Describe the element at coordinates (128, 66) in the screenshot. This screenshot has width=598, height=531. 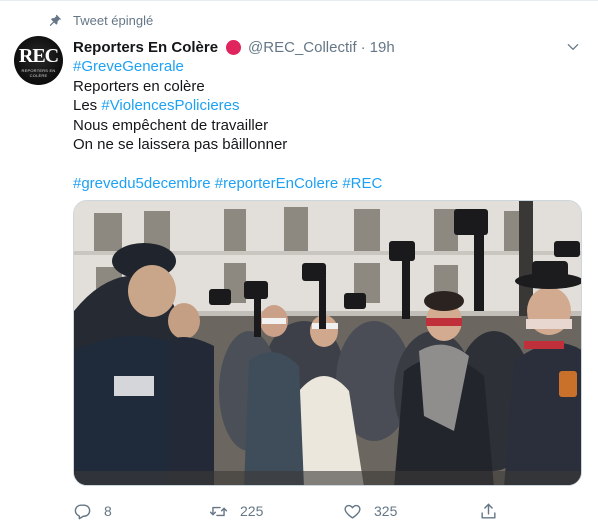
I see `hashtag-link: #GreveGenerale` at that location.